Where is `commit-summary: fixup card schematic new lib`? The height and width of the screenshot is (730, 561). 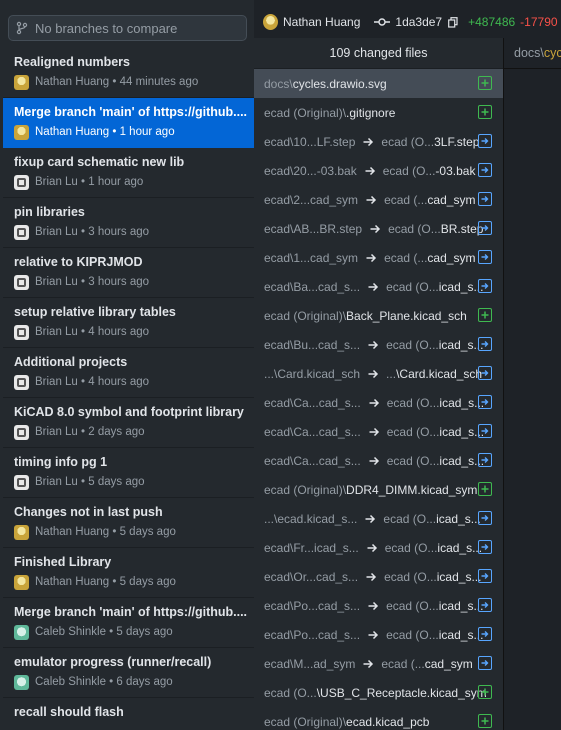 commit-summary: fixup card schematic new lib is located at coordinates (99, 162).